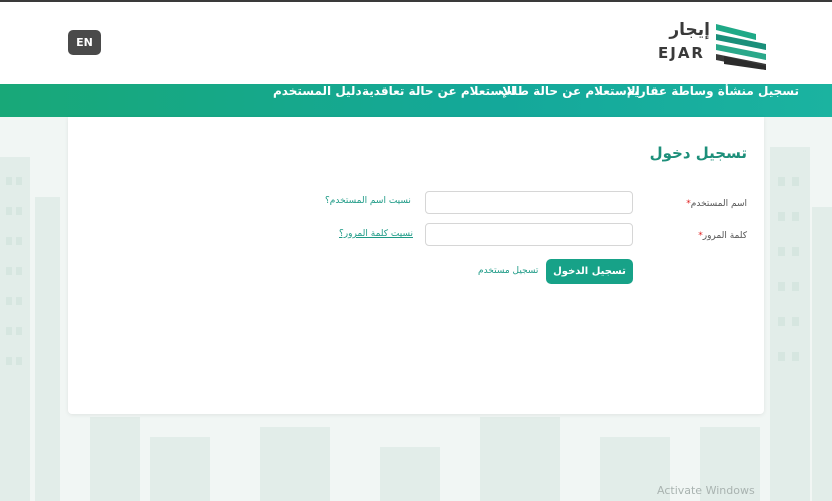 The width and height of the screenshot is (832, 501). I want to click on username-input, so click(529, 202).